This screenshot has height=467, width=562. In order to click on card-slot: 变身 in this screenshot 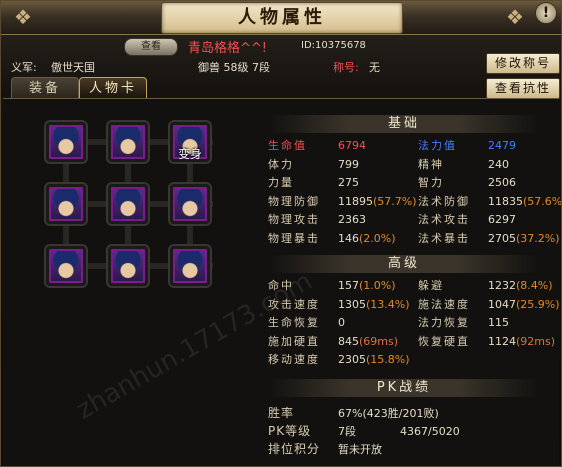, I will do `click(190, 142)`.